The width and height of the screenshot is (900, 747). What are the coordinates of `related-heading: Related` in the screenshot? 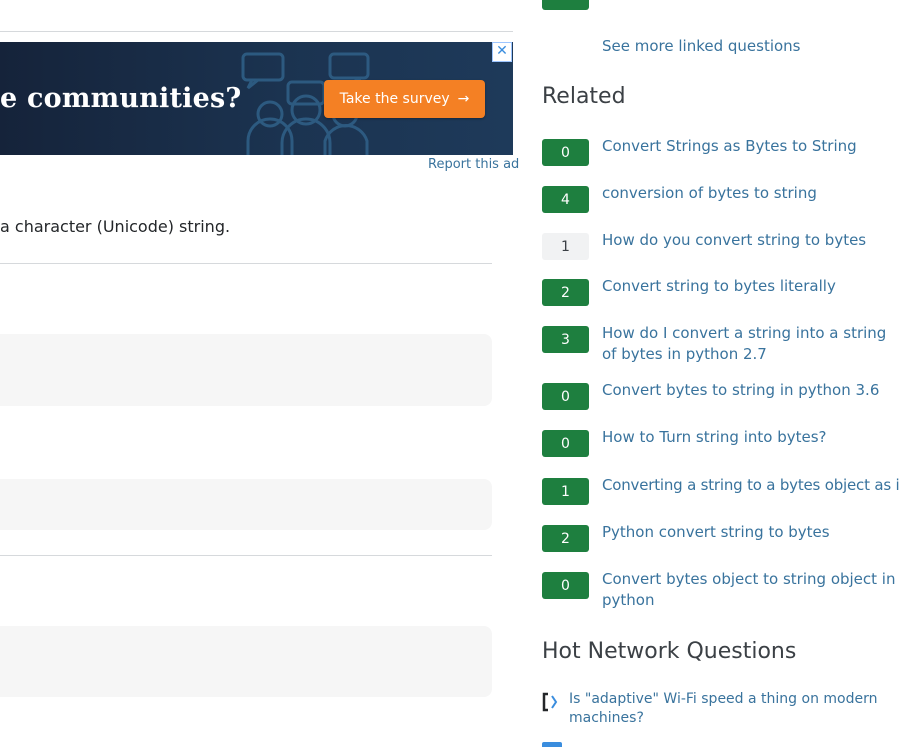 It's located at (584, 96).